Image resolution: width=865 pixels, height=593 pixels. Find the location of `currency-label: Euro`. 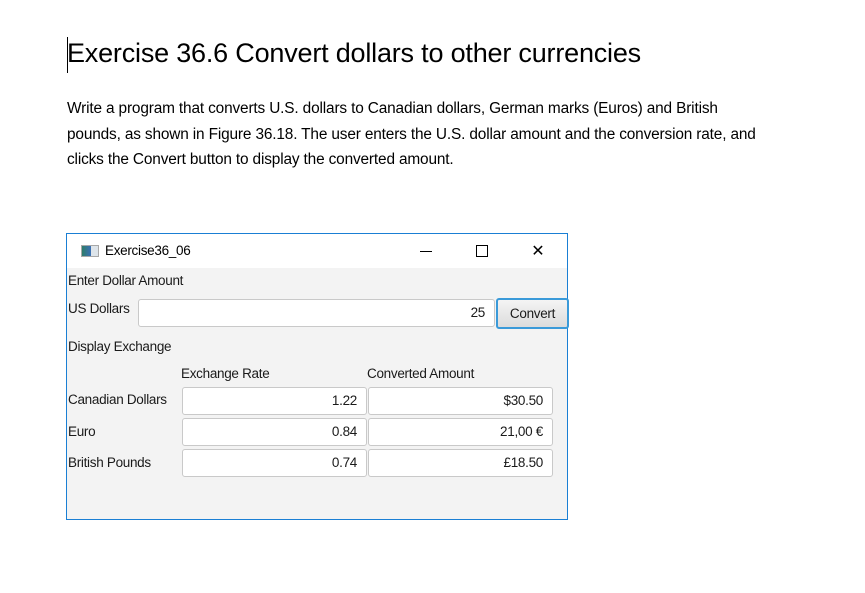

currency-label: Euro is located at coordinates (82, 431).